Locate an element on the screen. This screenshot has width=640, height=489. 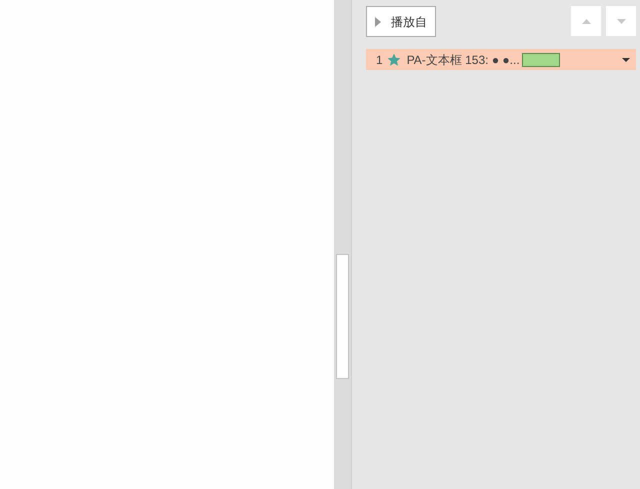
star-icon is located at coordinates (393, 59).